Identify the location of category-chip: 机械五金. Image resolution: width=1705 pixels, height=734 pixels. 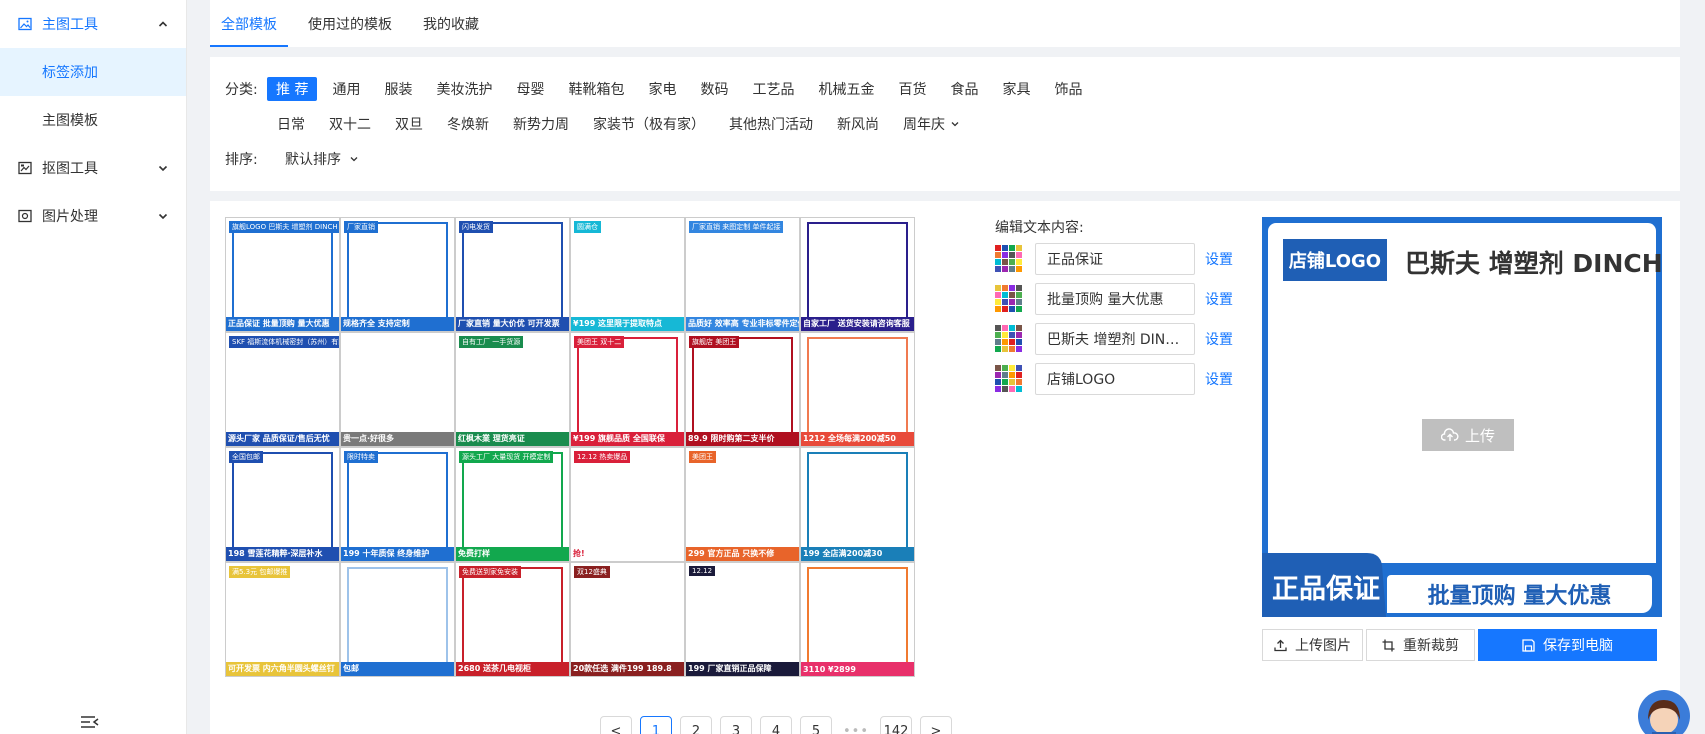
(846, 89).